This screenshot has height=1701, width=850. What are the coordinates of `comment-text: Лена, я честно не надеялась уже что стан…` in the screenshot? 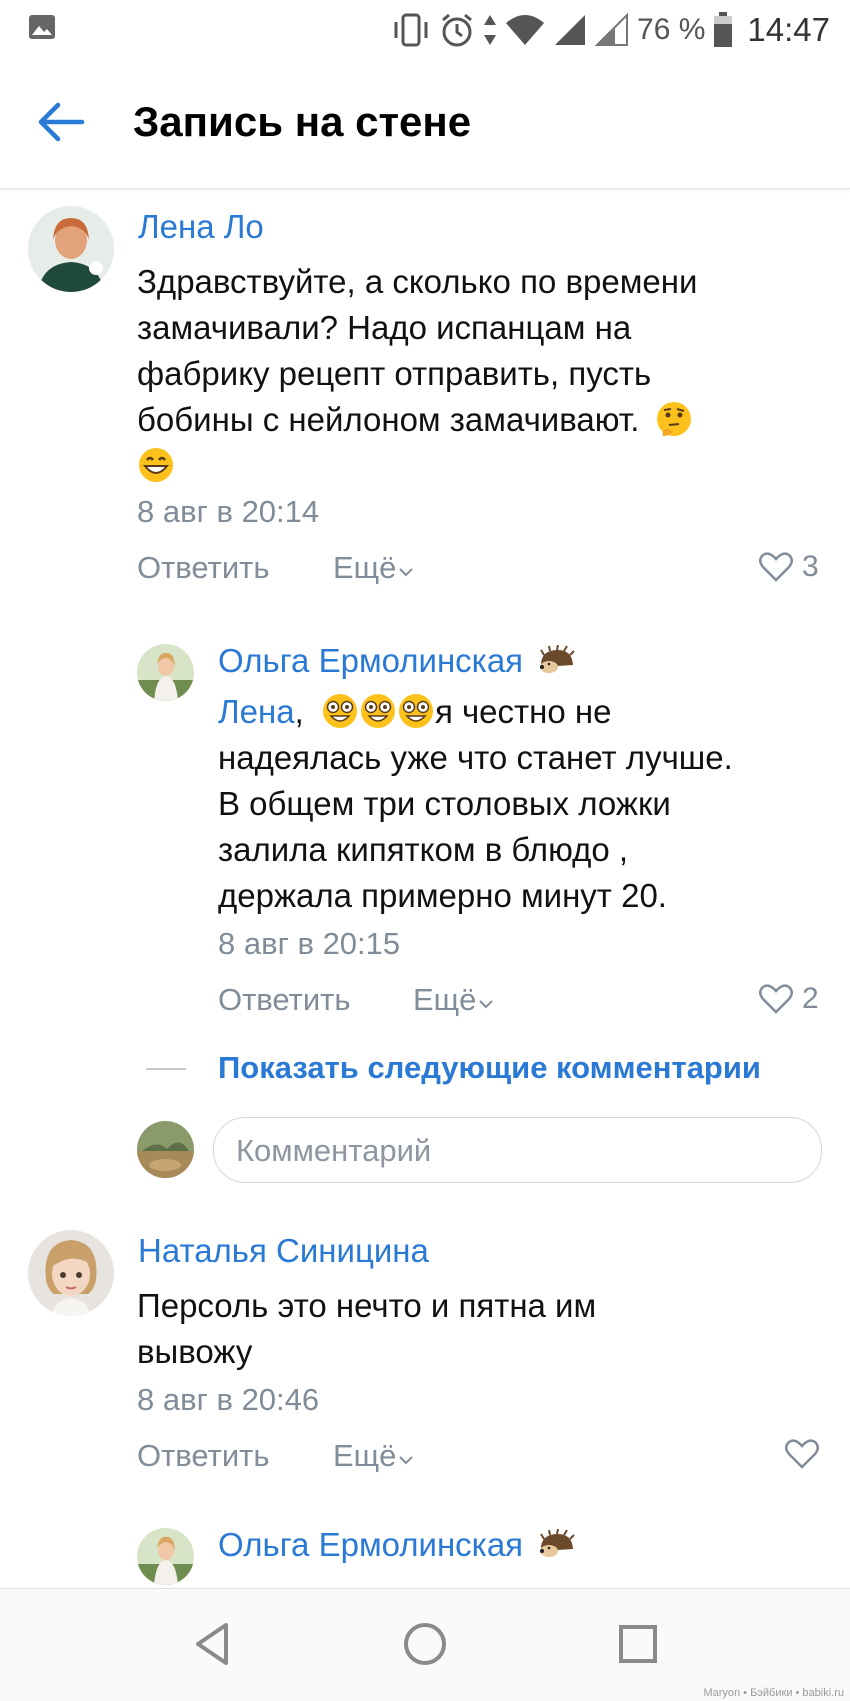 It's located at (528, 804).